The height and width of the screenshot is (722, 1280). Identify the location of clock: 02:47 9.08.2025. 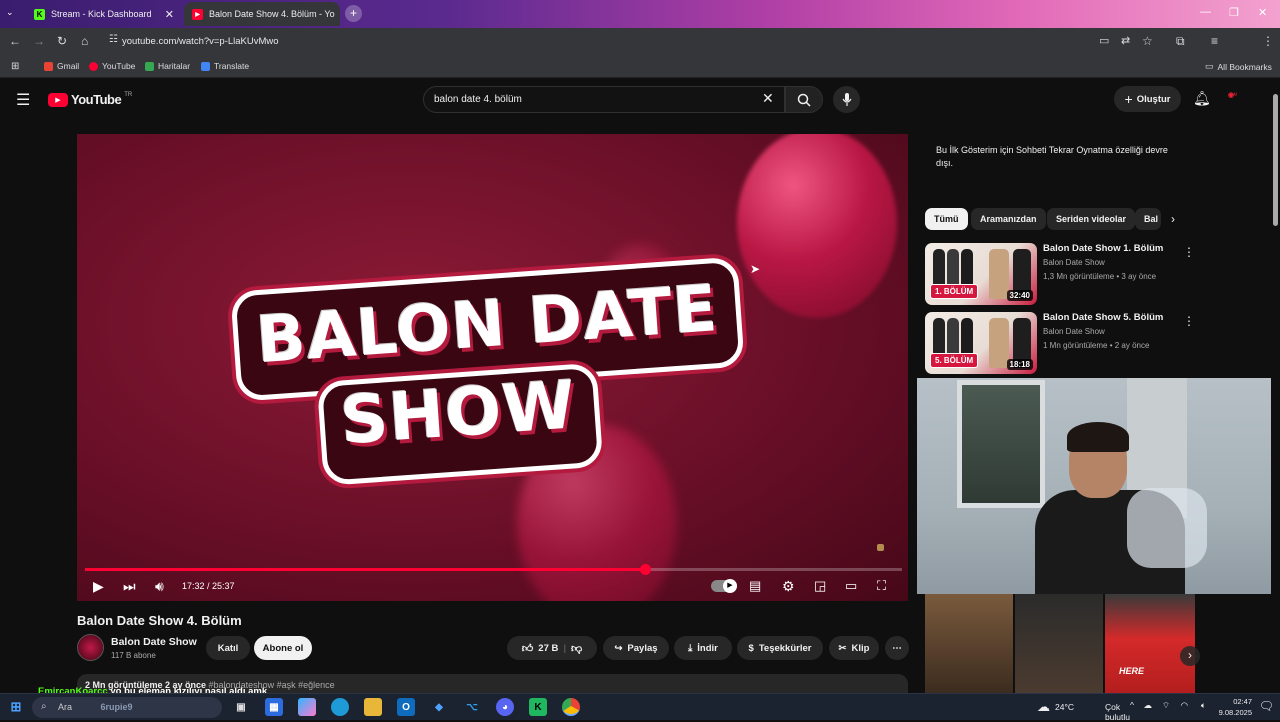
(1235, 707).